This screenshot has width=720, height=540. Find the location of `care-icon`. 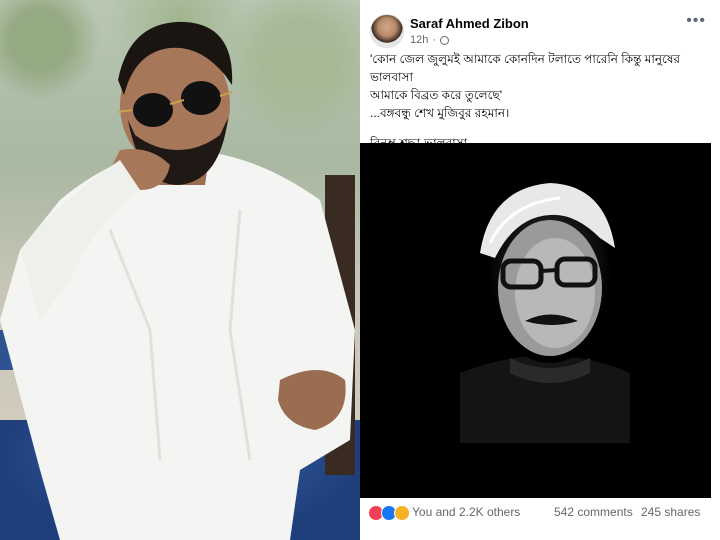

care-icon is located at coordinates (402, 513).